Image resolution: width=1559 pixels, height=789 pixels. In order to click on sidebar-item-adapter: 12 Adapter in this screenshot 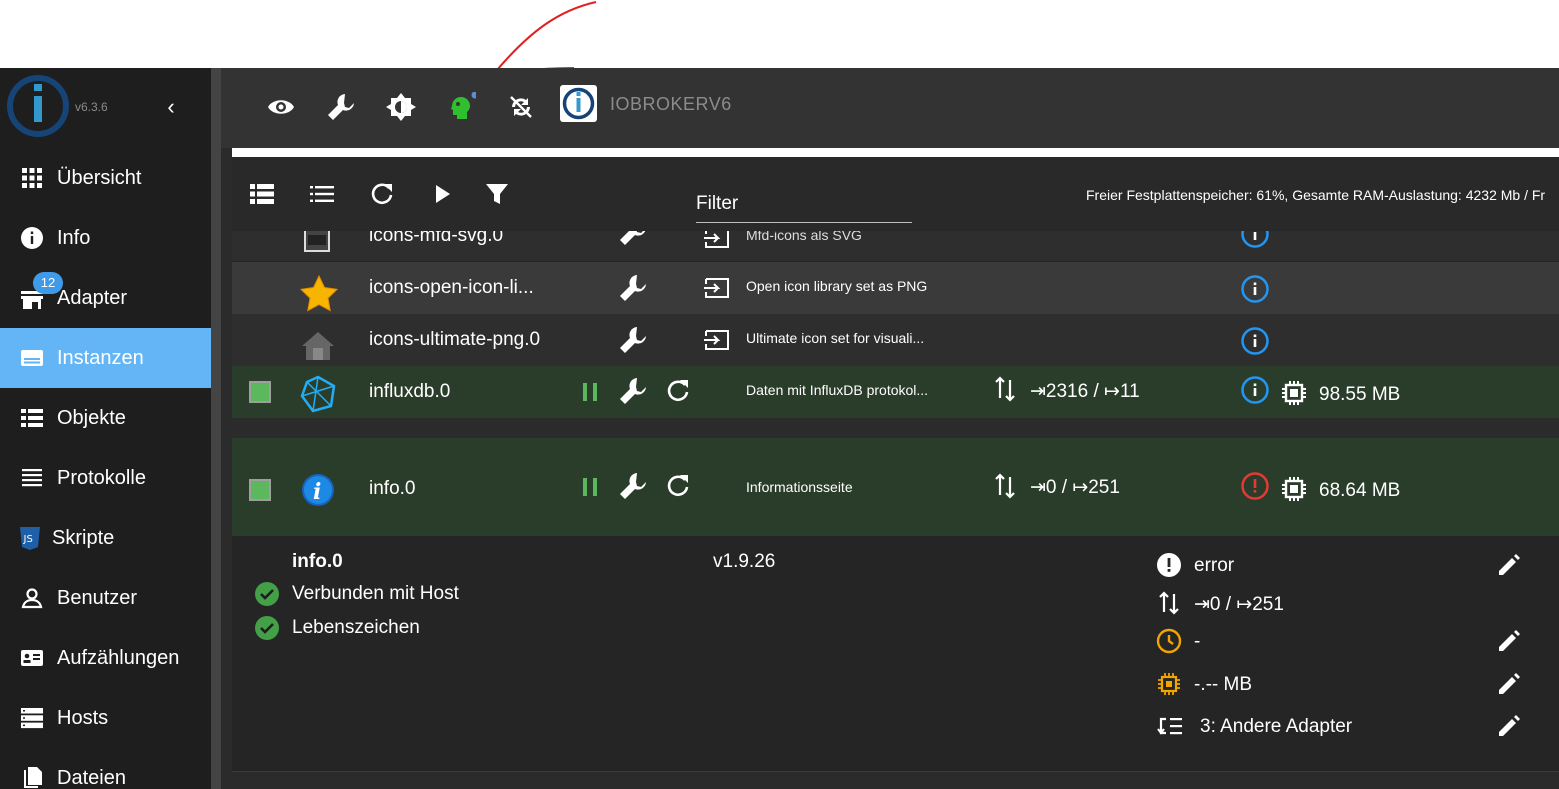, I will do `click(105, 298)`.